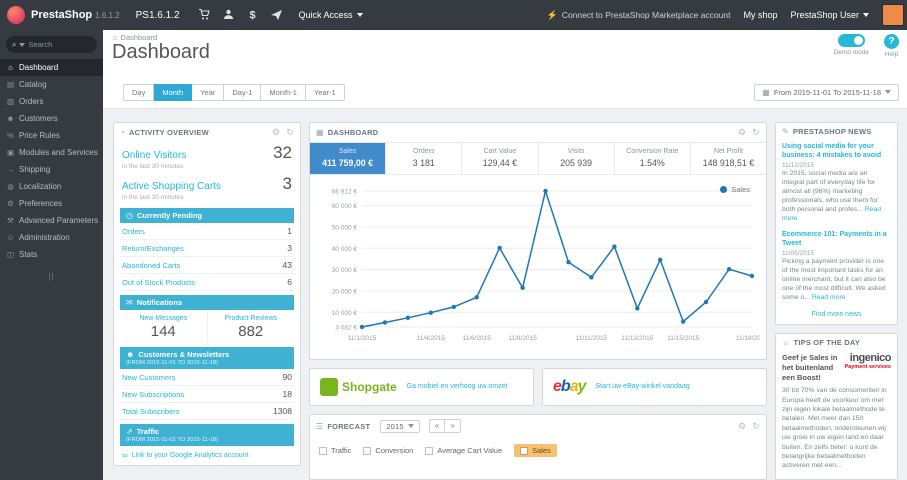 The height and width of the screenshot is (480, 907). I want to click on active-carts-row: Active Shopping Carts 3, so click(207, 183).